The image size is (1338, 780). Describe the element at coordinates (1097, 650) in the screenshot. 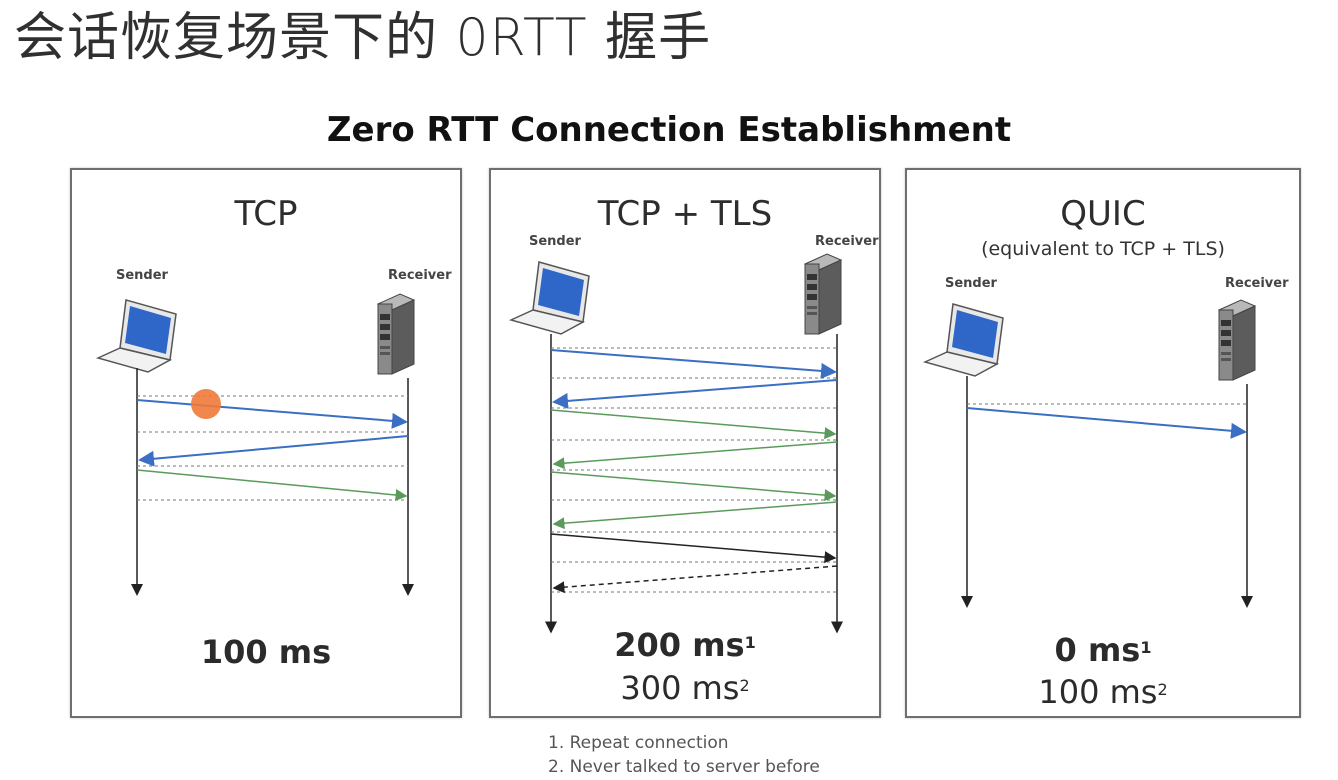

I see `timing-main-value: 0 ms` at that location.